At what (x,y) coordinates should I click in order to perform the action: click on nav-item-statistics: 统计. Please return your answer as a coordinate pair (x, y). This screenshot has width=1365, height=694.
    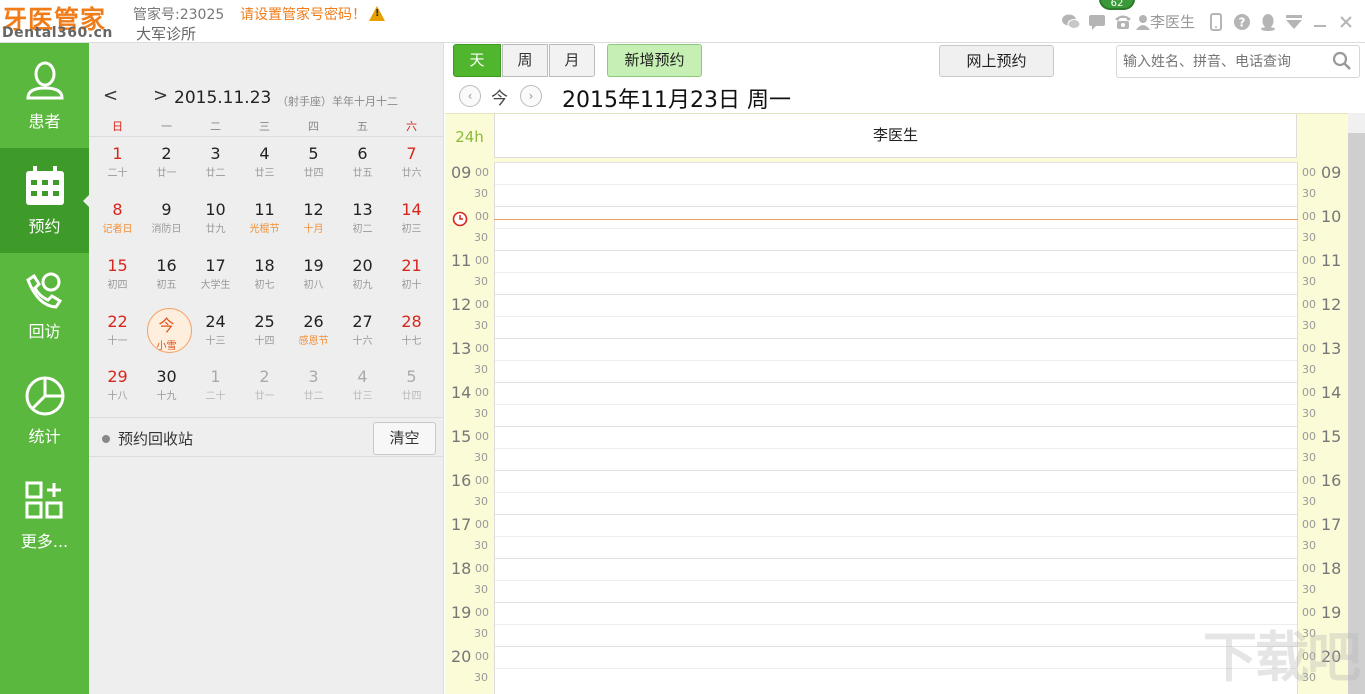
    Looking at the image, I should click on (44, 410).